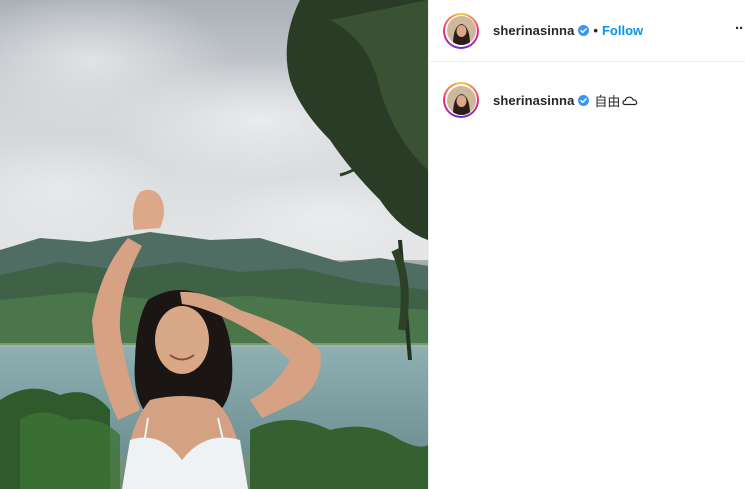  What do you see at coordinates (622, 30) in the screenshot?
I see `follow-button: Follow` at bounding box center [622, 30].